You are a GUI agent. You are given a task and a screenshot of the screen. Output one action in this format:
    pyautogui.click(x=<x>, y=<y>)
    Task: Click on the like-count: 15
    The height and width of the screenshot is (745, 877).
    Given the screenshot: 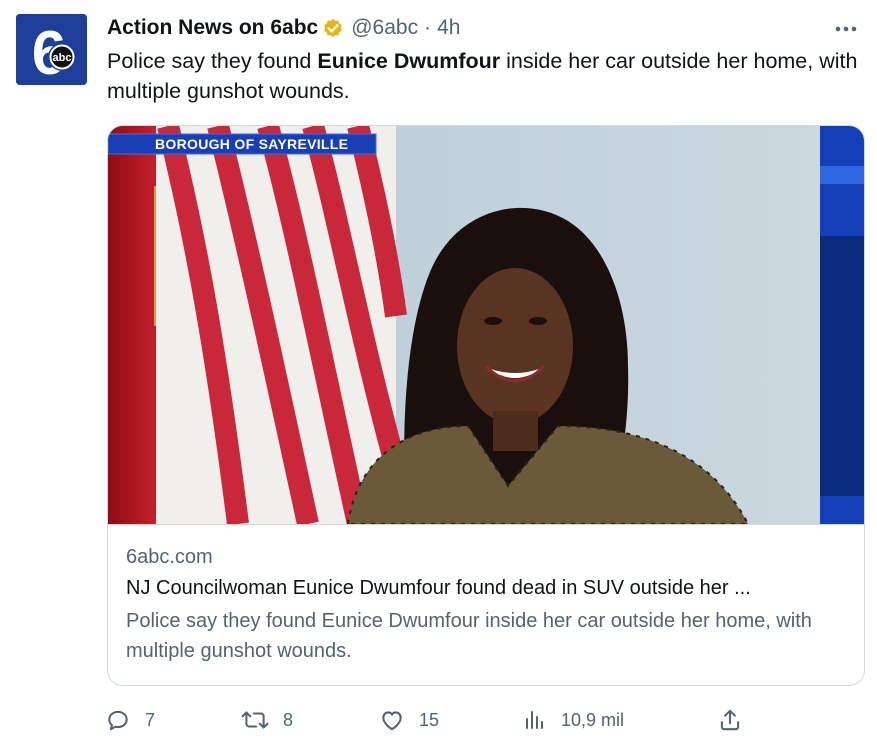 What is the action you would take?
    pyautogui.click(x=429, y=719)
    